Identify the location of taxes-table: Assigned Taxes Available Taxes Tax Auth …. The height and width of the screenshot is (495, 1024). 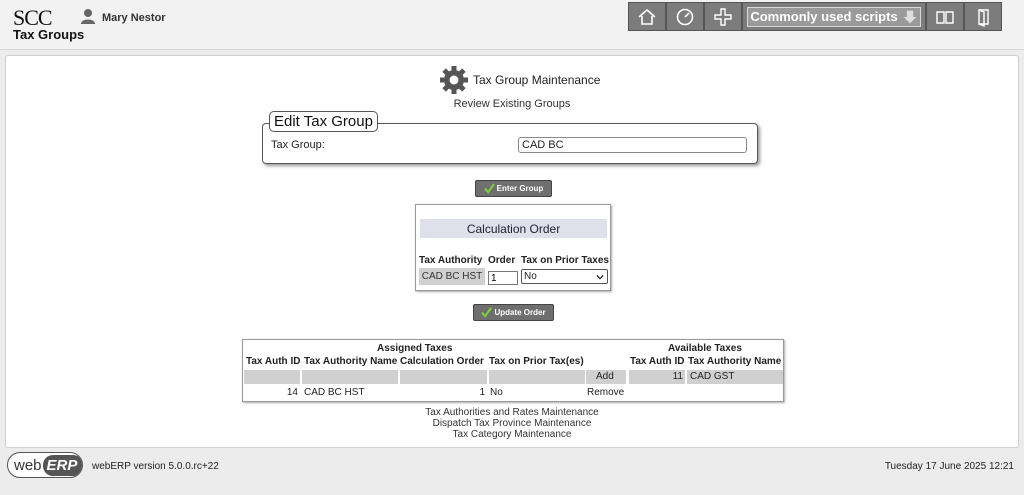
(513, 370).